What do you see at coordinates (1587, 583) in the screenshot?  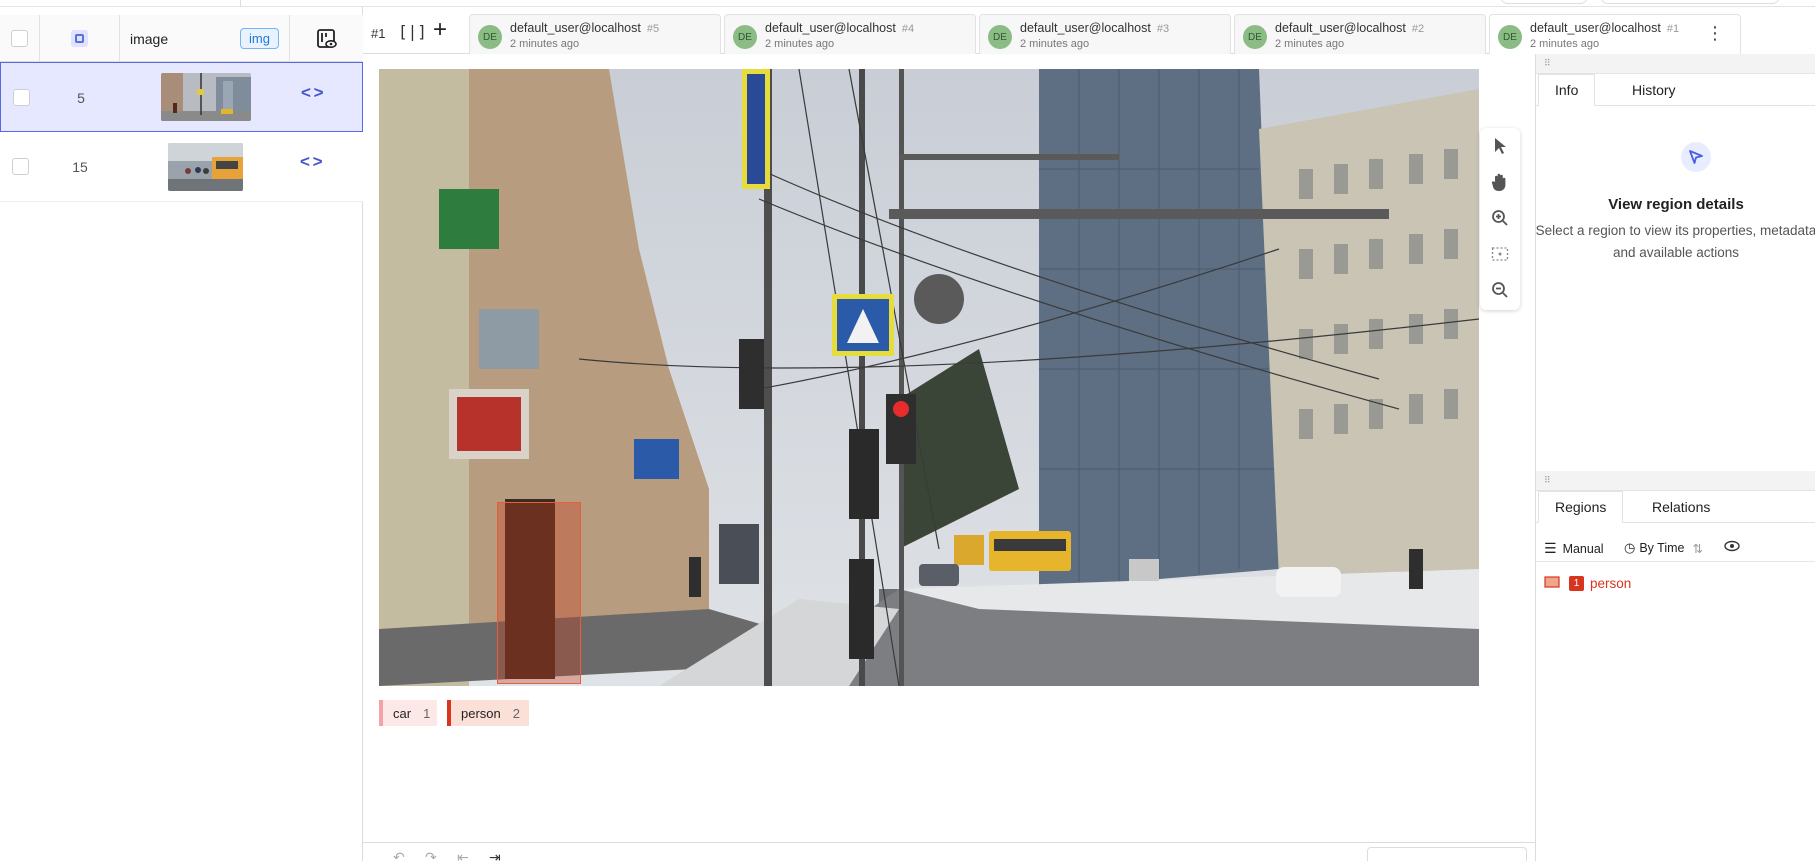 I see `region-item: 1 person` at bounding box center [1587, 583].